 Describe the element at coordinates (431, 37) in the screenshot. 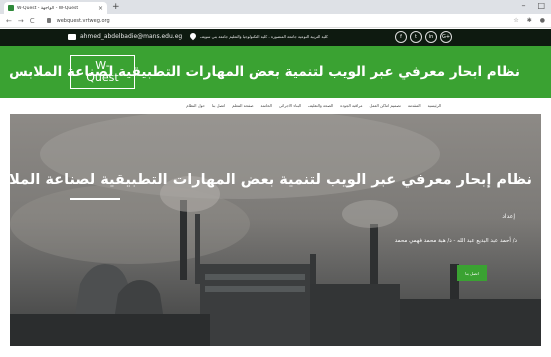

I see `linkedin-icon: in` at that location.